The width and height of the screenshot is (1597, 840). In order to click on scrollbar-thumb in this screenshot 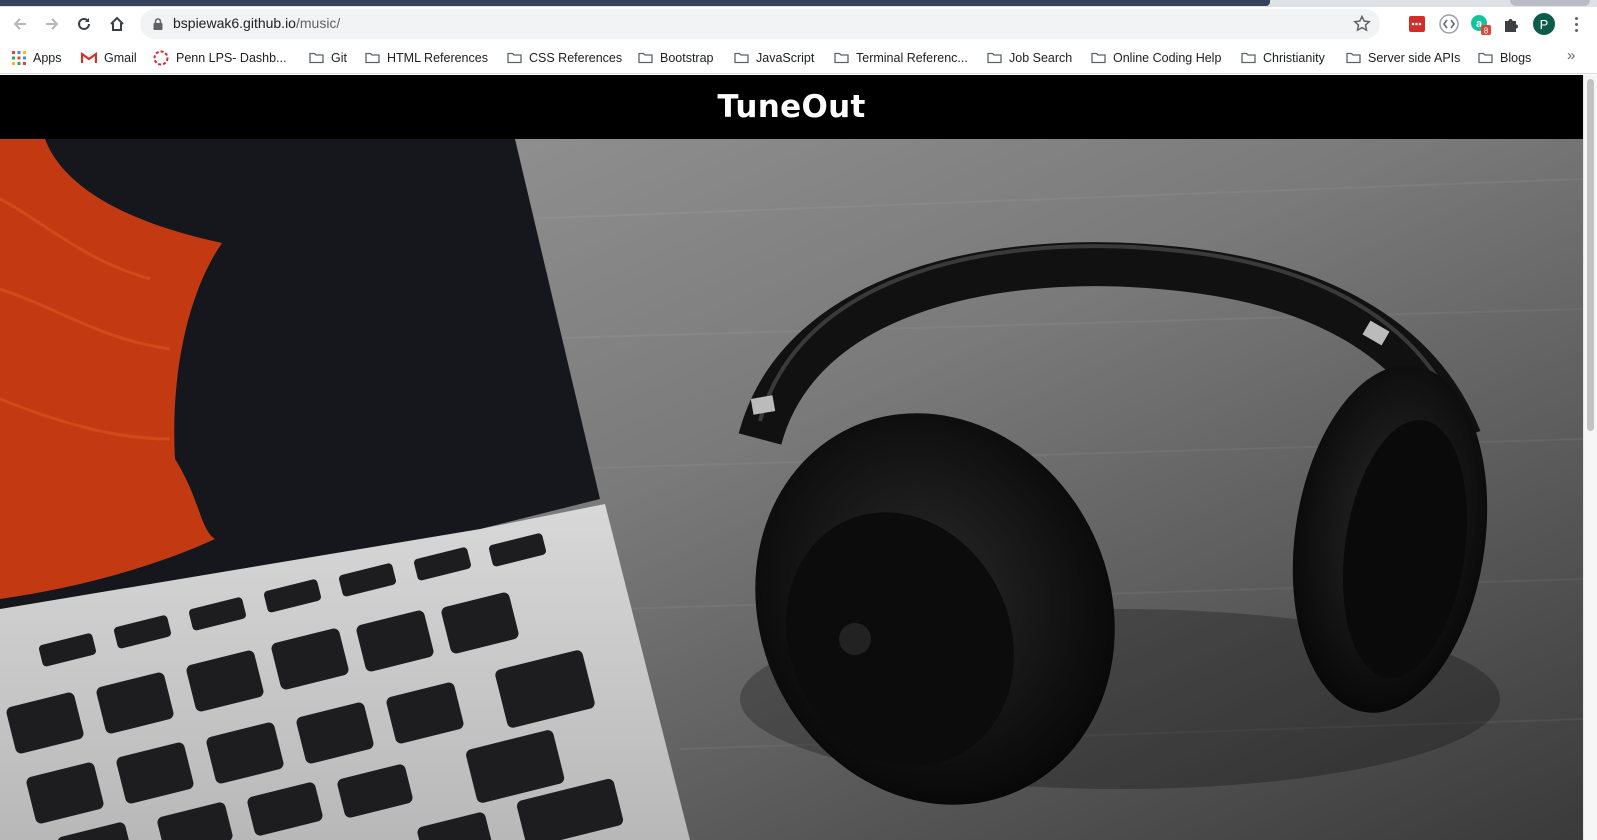, I will do `click(1590, 255)`.